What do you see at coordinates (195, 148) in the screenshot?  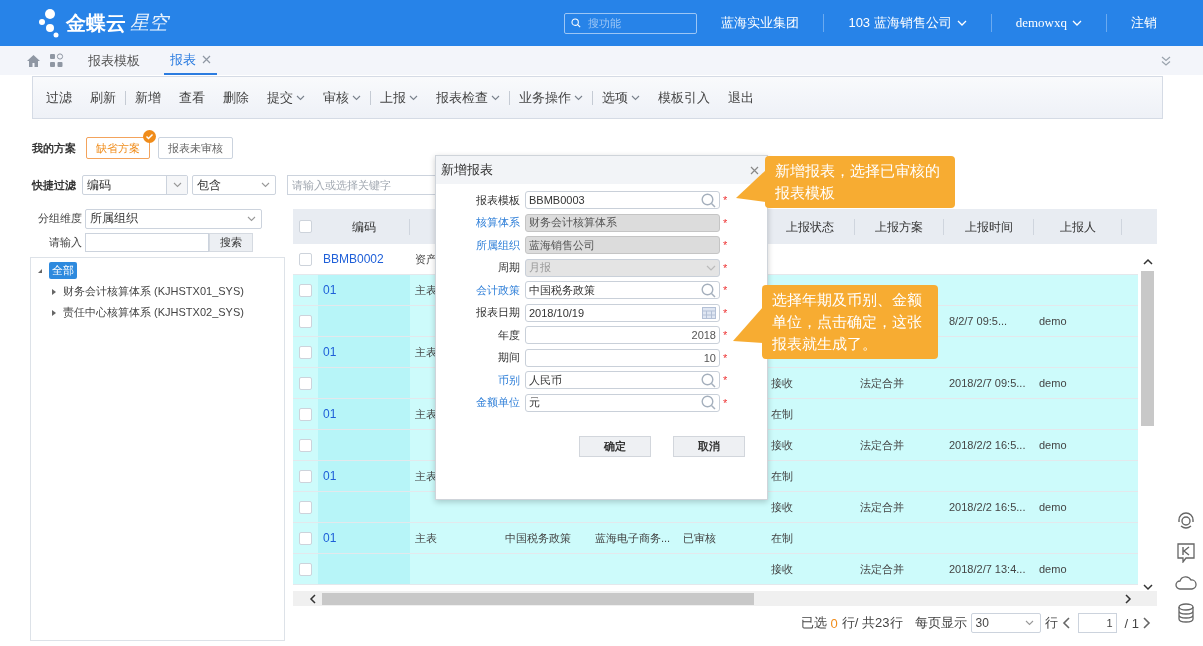 I see `scheme-button: 报表未审核` at bounding box center [195, 148].